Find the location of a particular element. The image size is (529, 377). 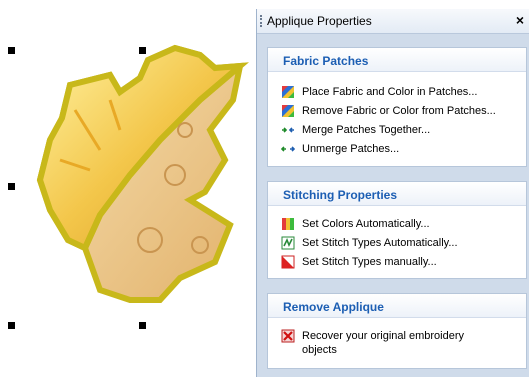

close-icon: × is located at coordinates (520, 20).